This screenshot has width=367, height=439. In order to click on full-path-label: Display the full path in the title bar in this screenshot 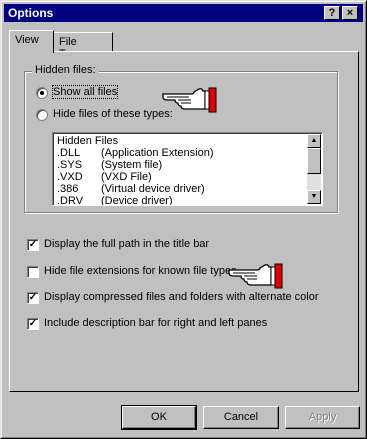, I will do `click(126, 244)`.